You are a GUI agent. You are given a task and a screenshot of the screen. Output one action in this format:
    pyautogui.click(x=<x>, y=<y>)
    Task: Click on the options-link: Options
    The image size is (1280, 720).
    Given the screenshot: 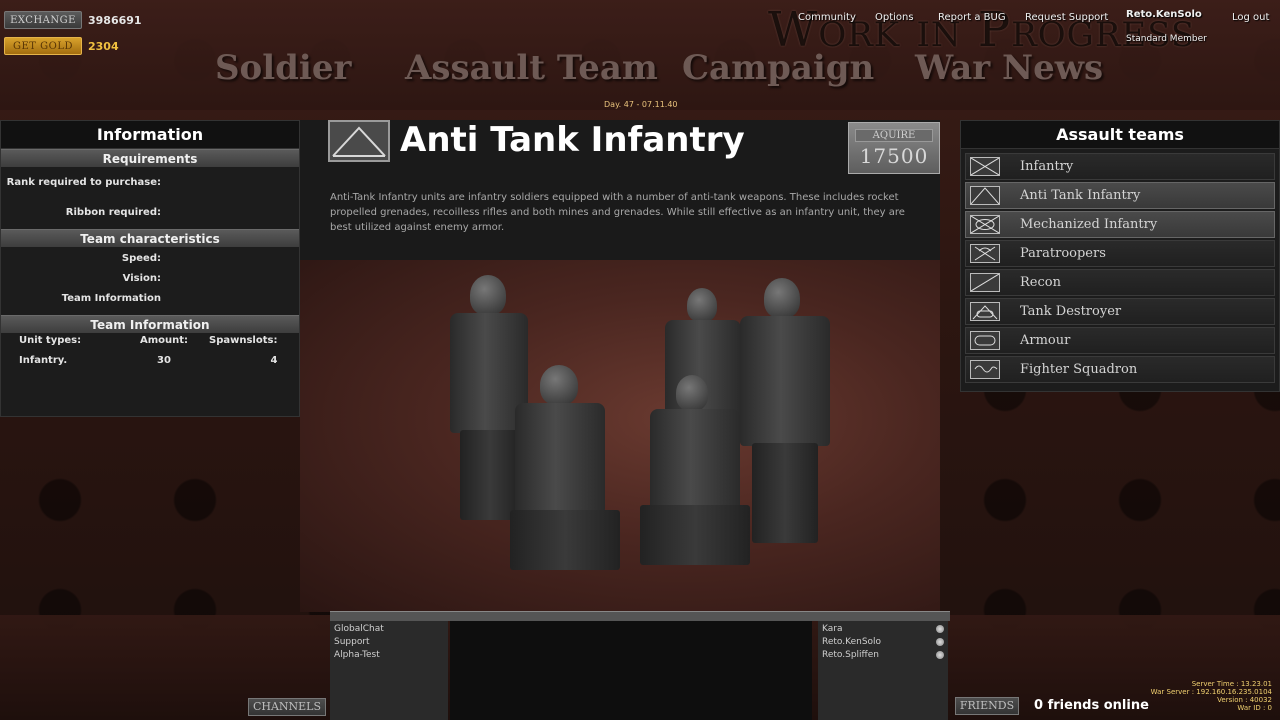 What is the action you would take?
    pyautogui.click(x=894, y=17)
    